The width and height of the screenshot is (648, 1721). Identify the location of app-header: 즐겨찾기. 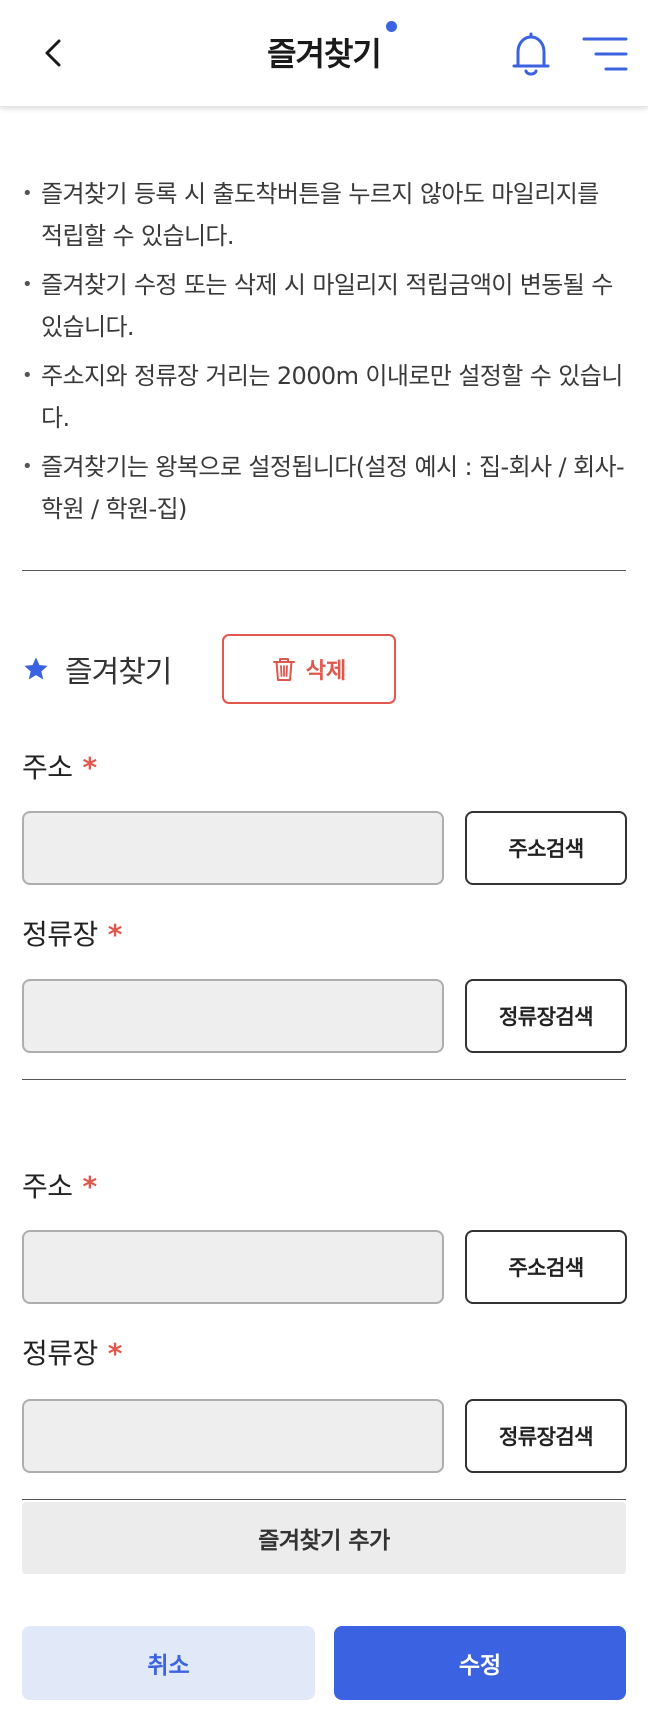
(324, 53).